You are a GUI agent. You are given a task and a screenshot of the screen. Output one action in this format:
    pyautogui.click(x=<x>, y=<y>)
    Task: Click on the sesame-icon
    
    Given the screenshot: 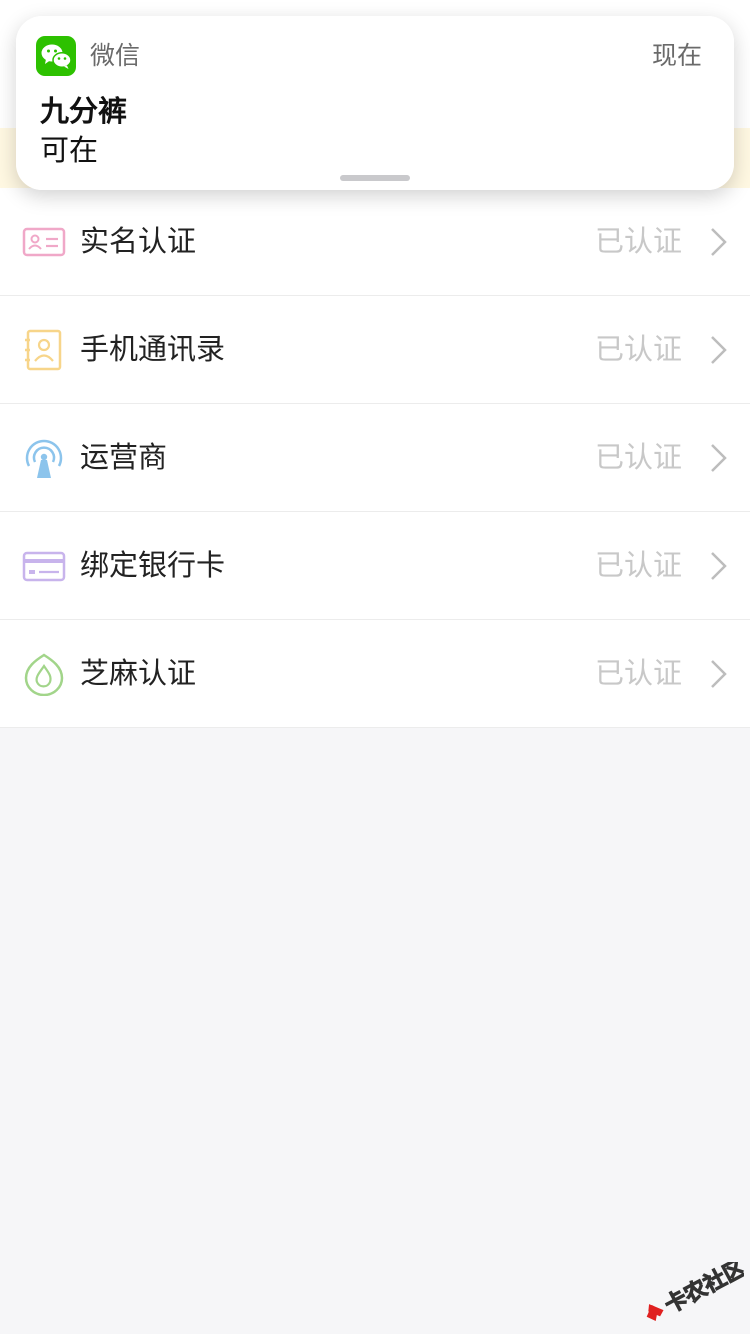 What is the action you would take?
    pyautogui.click(x=44, y=674)
    